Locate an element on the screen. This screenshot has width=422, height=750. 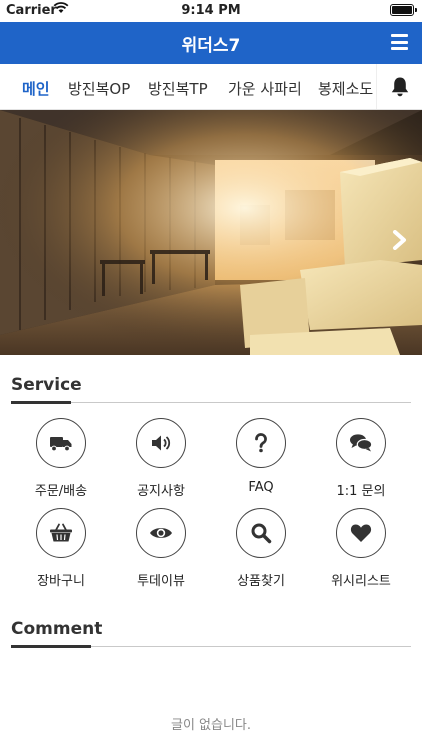
tab-sewing-supplies: 봉제소도 is located at coordinates (345, 88).